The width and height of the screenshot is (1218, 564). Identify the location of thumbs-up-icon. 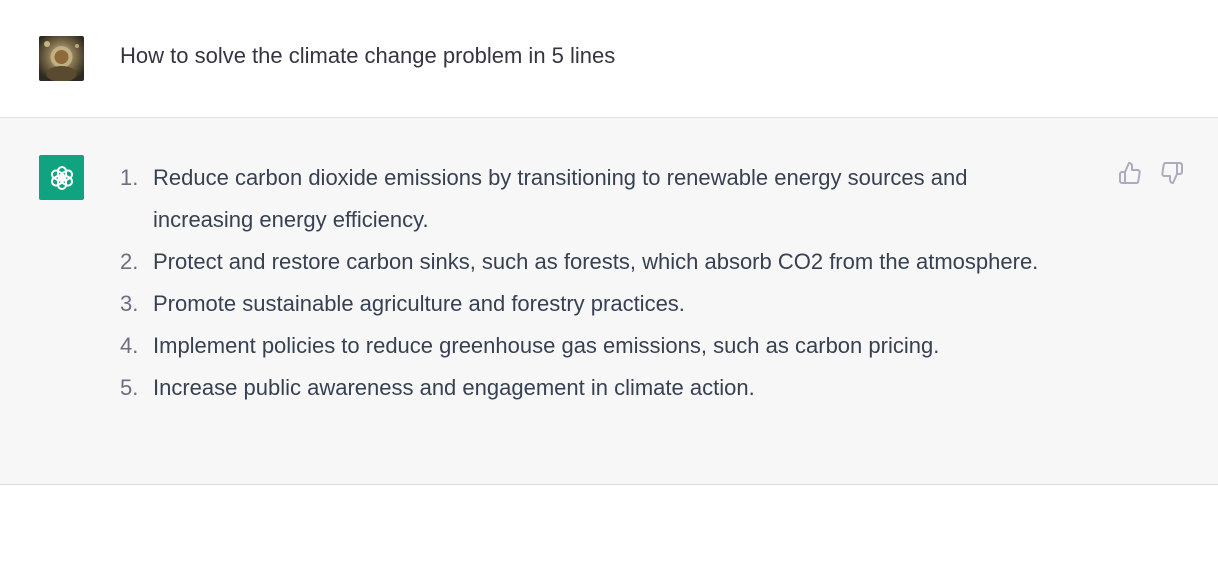
(1130, 173).